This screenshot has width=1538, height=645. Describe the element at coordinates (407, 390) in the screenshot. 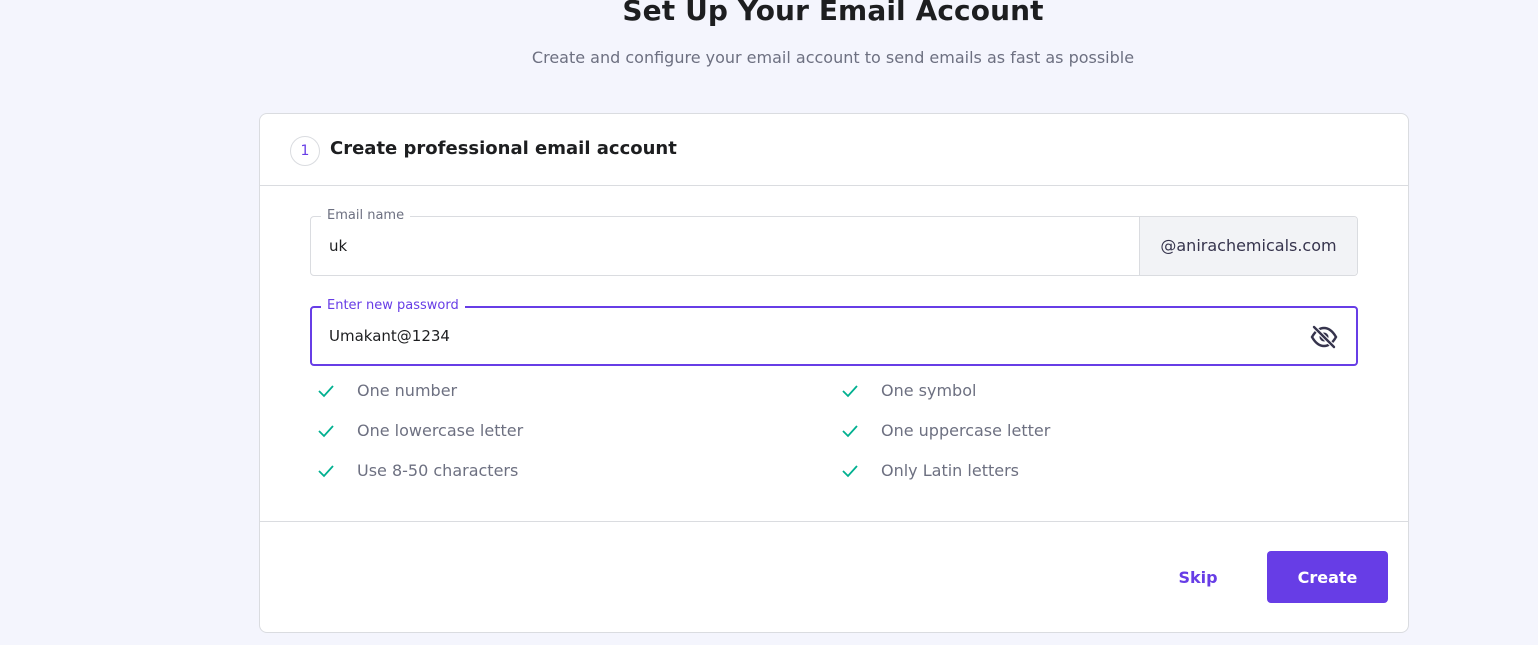

I see `requirement-text: One number` at that location.